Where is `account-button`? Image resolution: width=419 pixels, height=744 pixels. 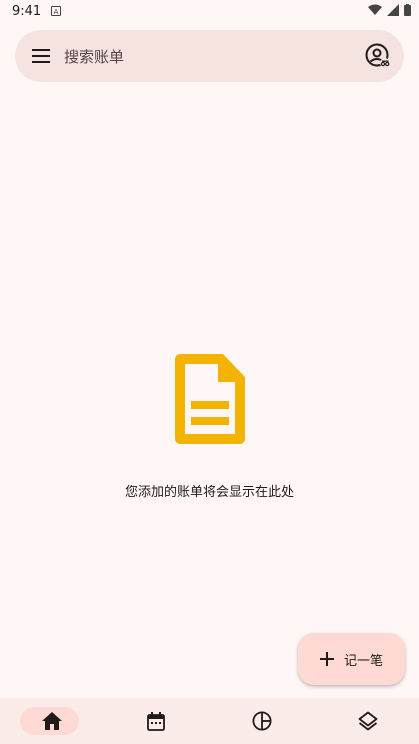
account-button is located at coordinates (378, 56).